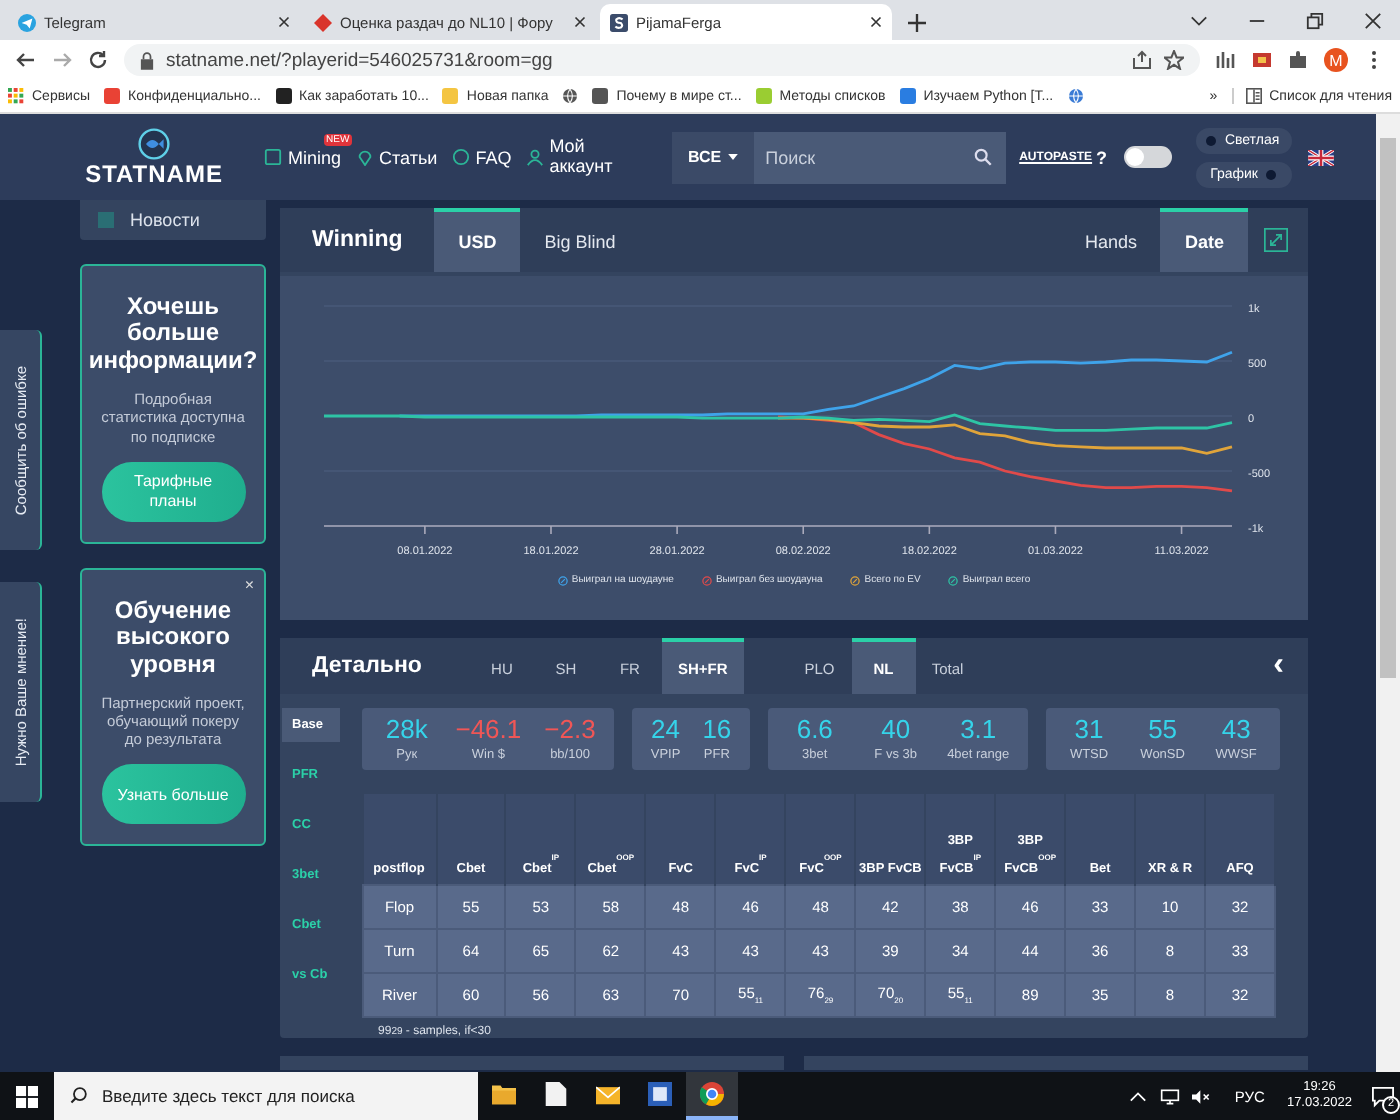 This screenshot has height=1120, width=1400. Describe the element at coordinates (1388, 408) in the screenshot. I see `scrollbar-thumb` at that location.